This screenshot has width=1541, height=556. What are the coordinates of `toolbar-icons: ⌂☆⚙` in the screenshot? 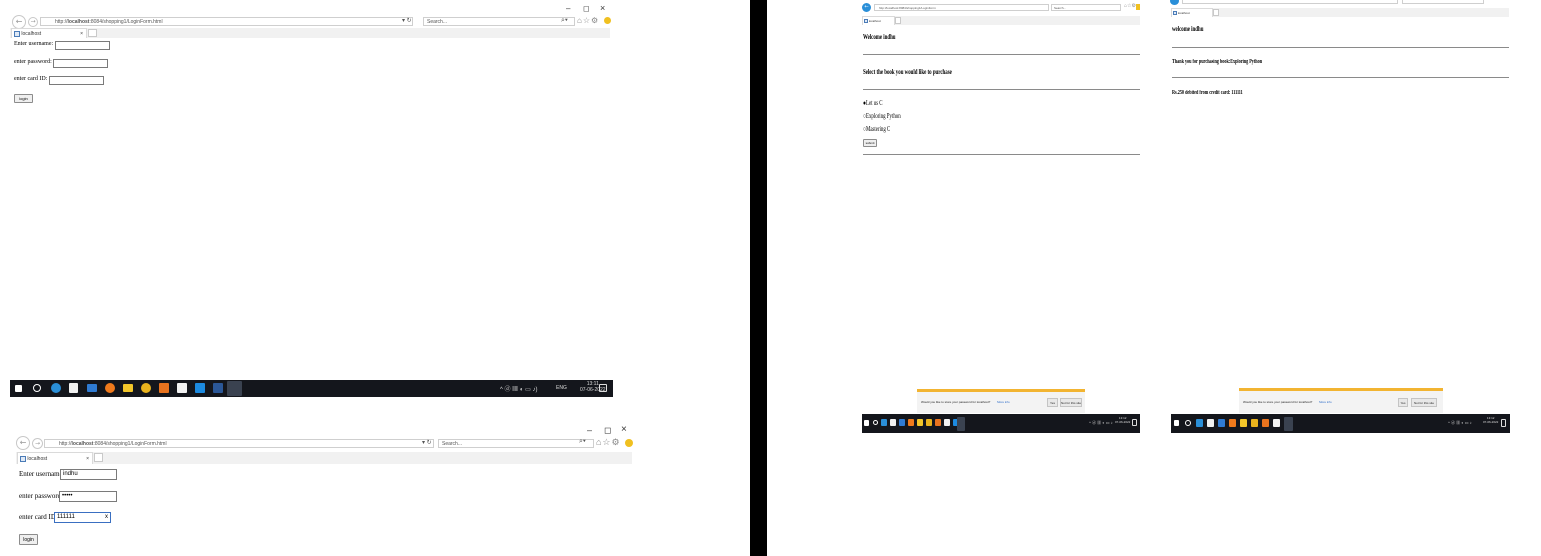 It's located at (1130, 6).